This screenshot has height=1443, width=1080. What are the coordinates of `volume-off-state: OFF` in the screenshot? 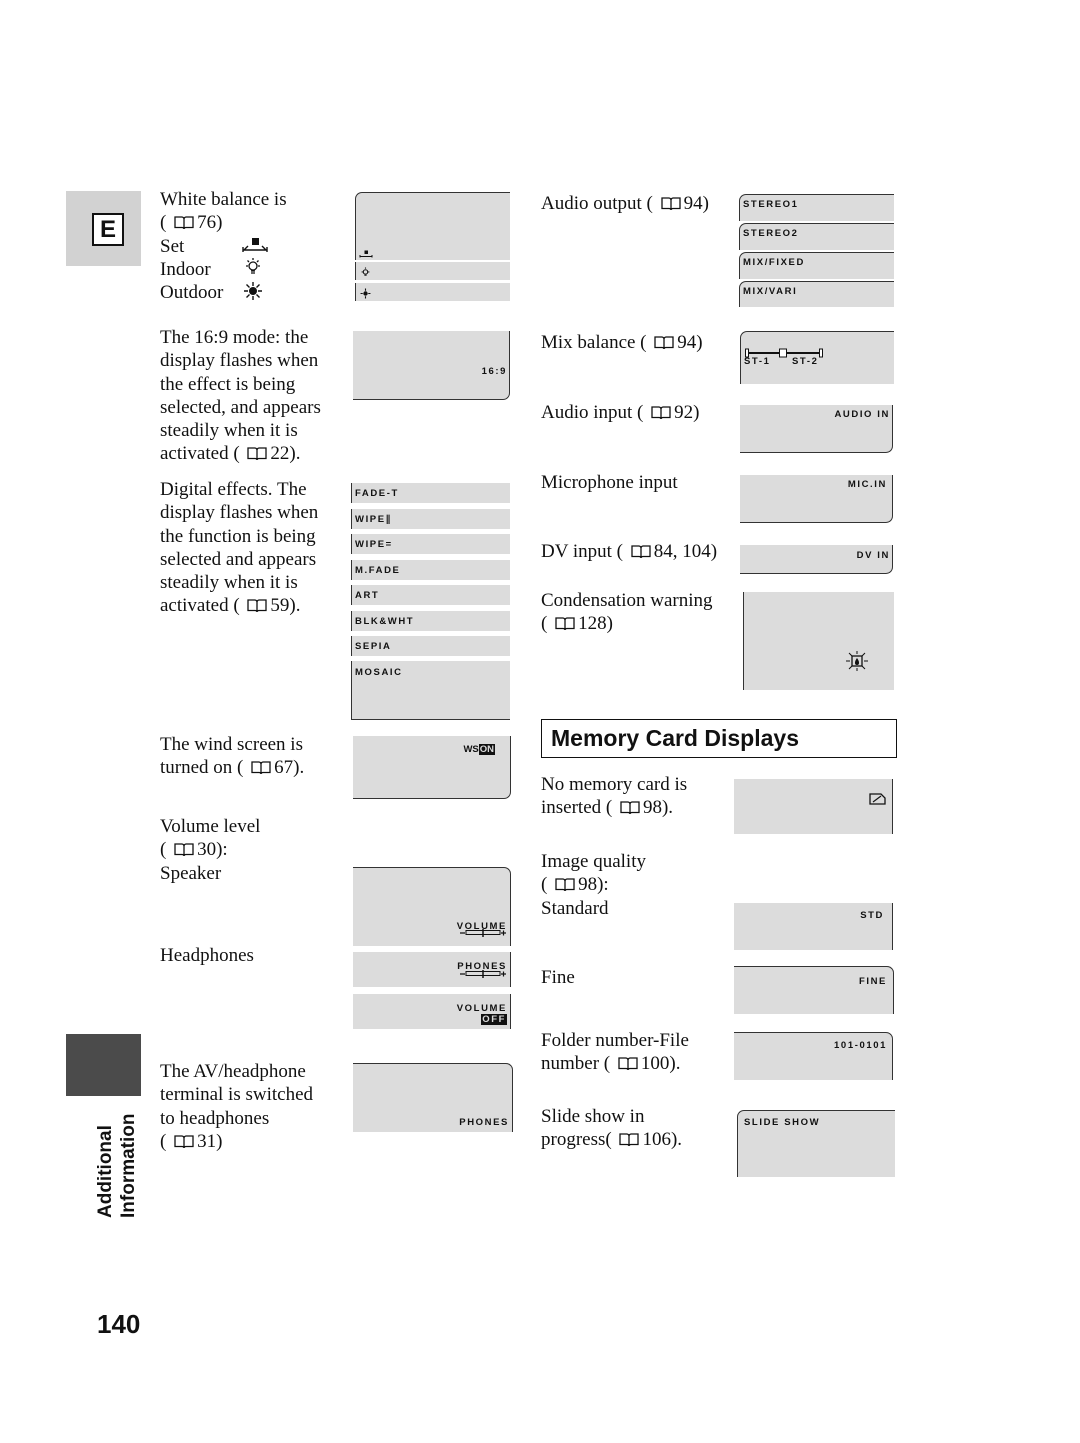 It's located at (494, 1019).